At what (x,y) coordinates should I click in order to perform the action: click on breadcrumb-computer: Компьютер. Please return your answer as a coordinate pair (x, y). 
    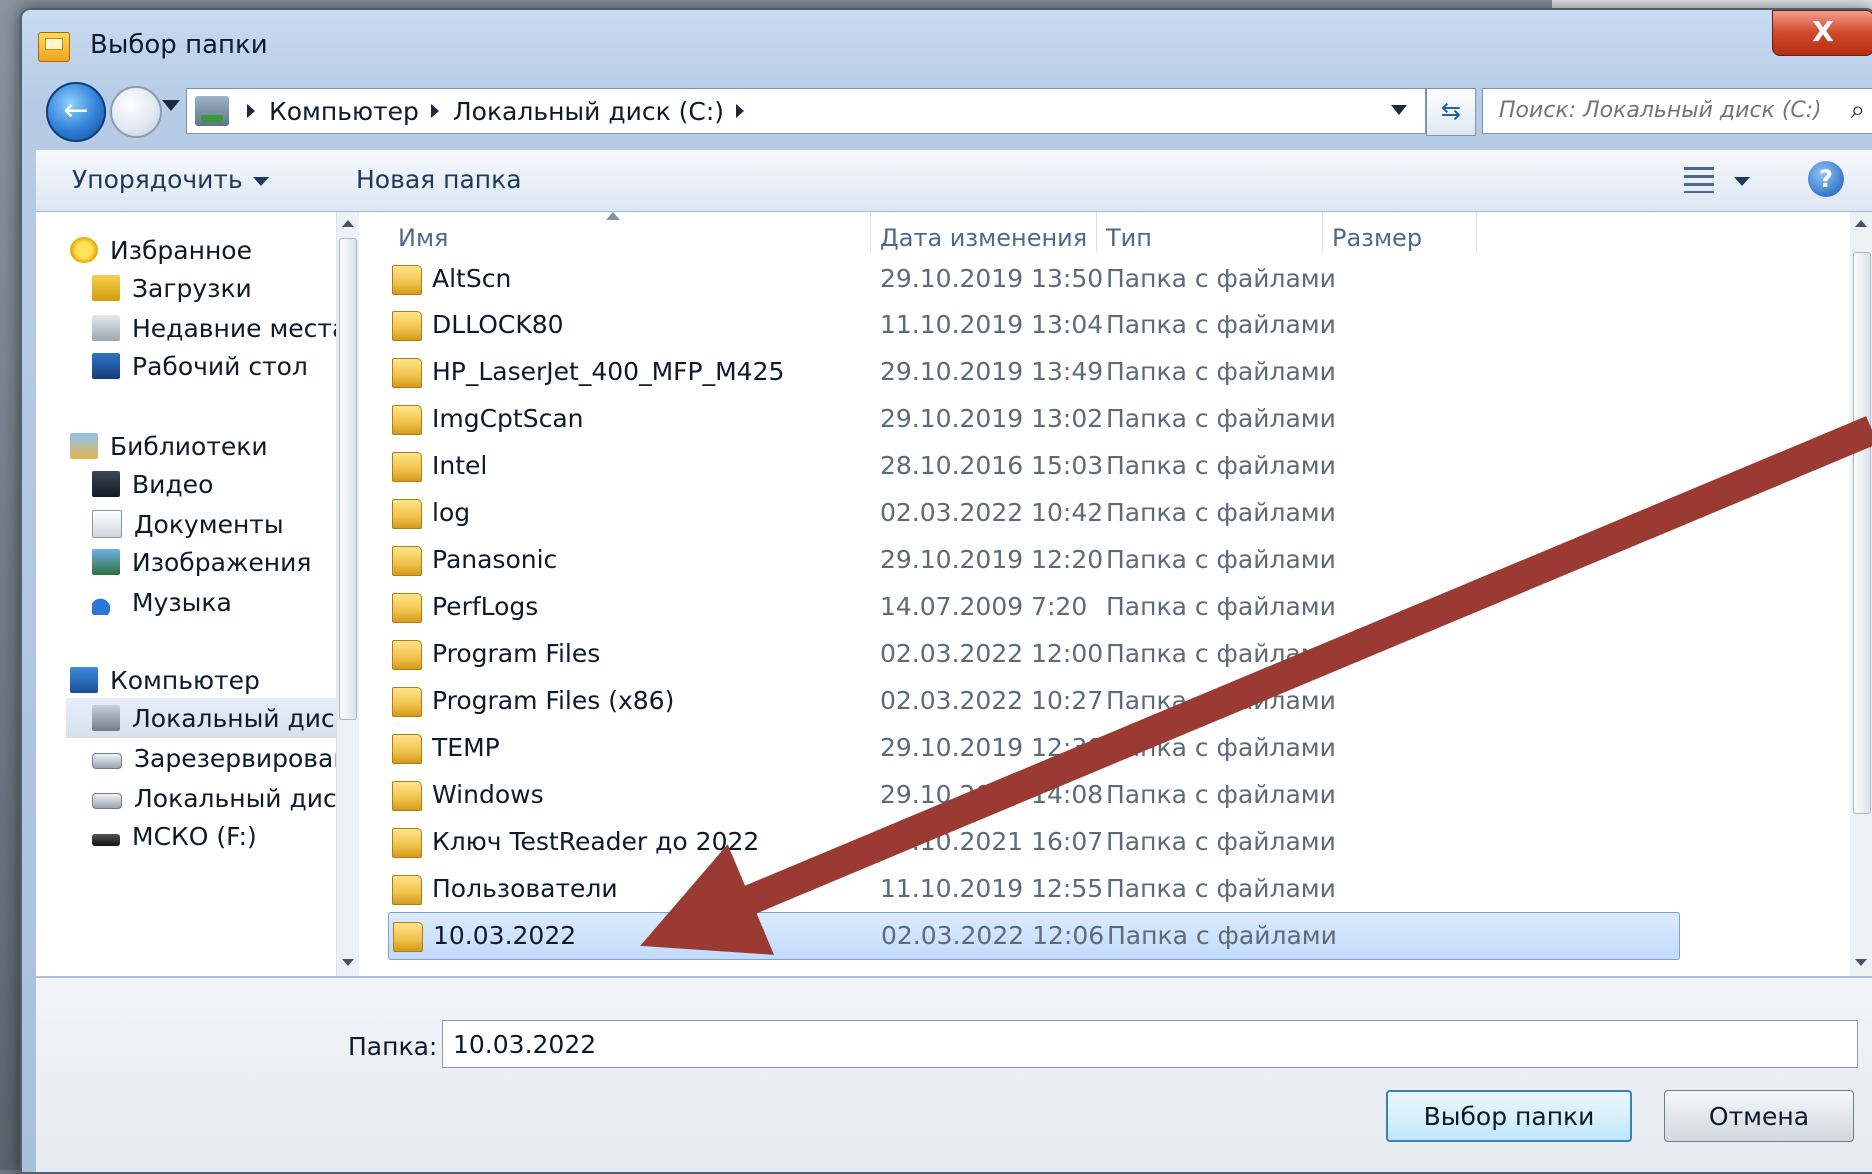
    Looking at the image, I should click on (344, 111).